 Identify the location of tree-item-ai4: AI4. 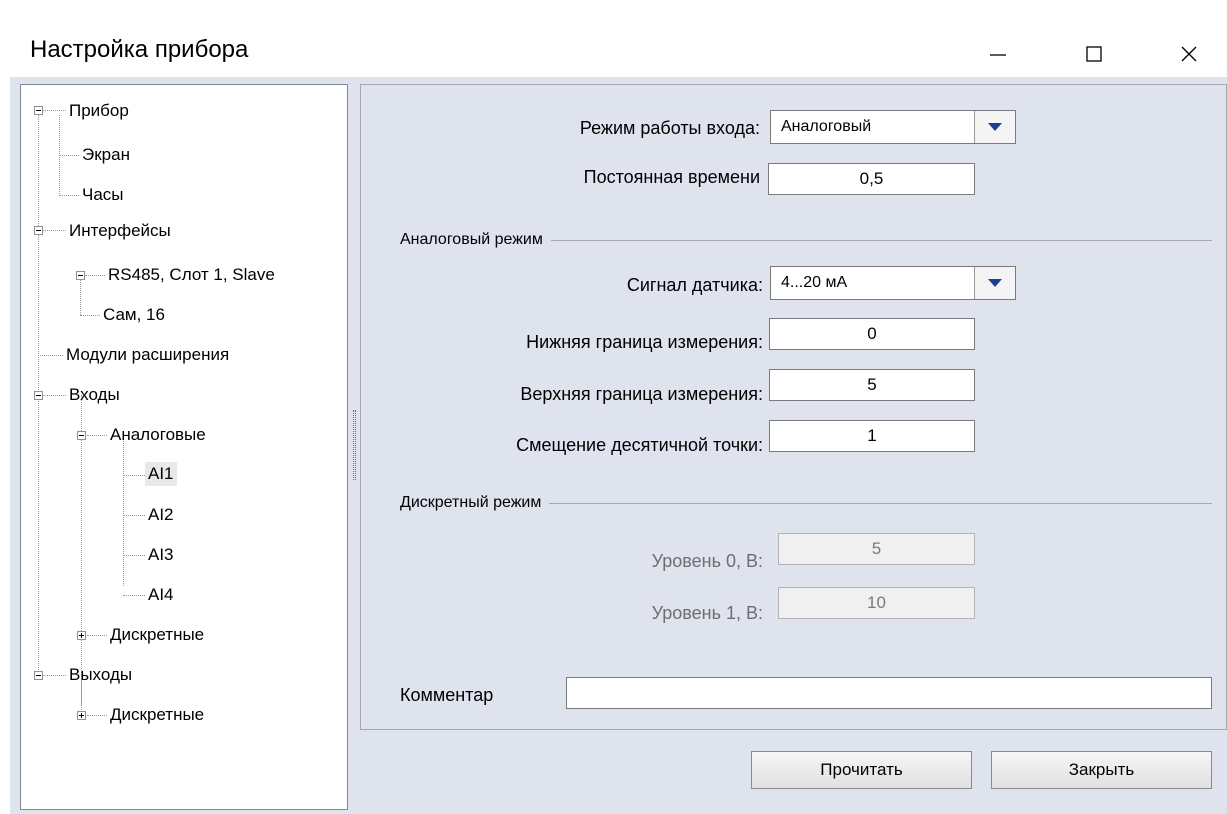
(161, 595).